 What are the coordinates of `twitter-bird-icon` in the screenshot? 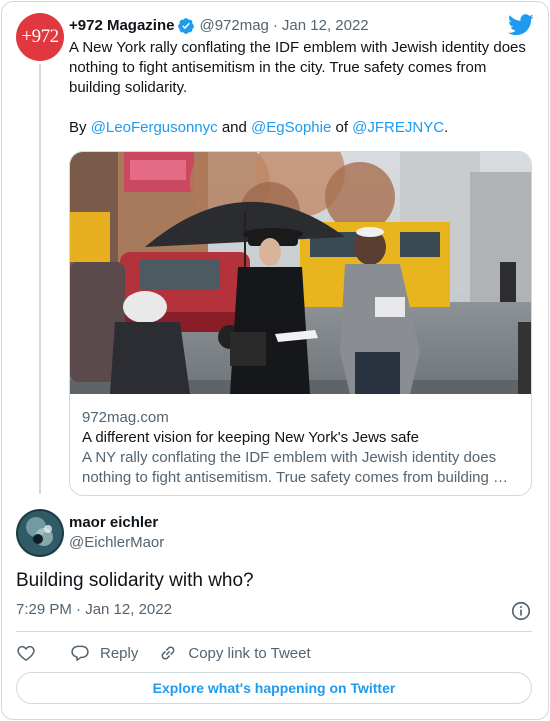 It's located at (521, 25).